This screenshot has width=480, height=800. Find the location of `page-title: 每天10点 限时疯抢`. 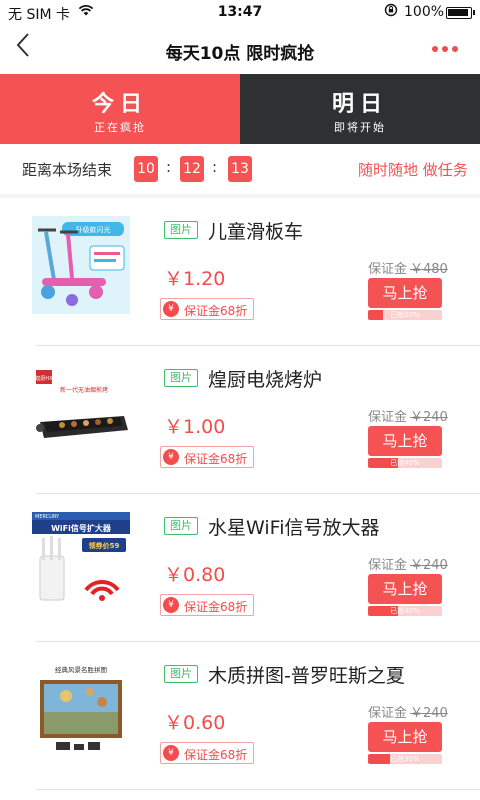

page-title: 每天10点 限时疯抢 is located at coordinates (240, 54).